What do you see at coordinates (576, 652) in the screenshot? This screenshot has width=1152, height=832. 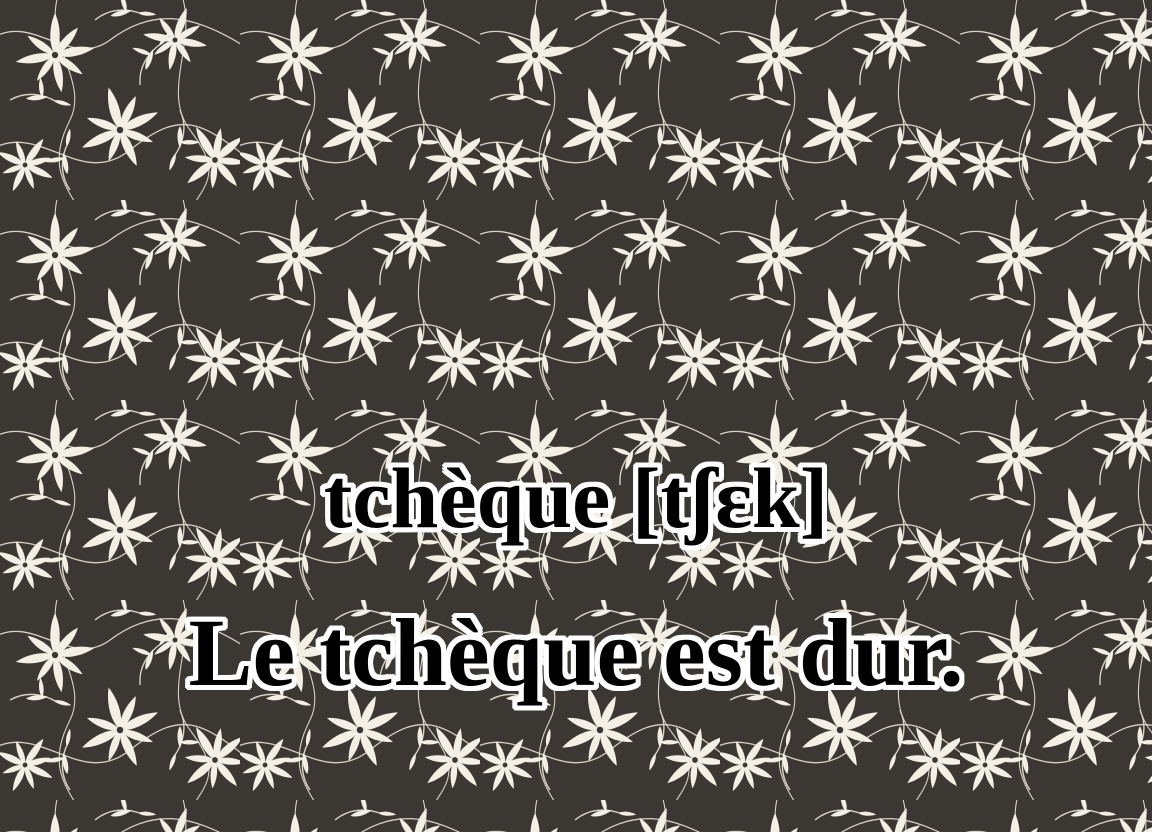 I see `example-sentence: Le tchèque est dur.` at bounding box center [576, 652].